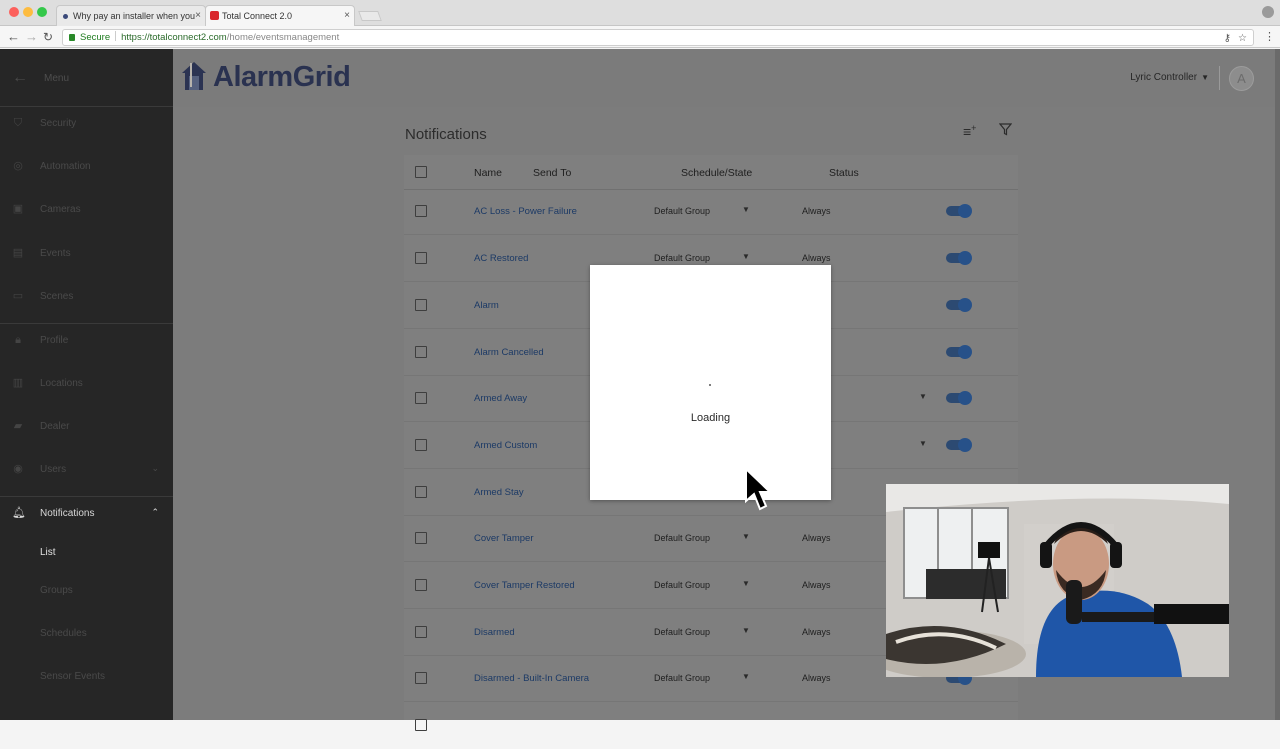  I want to click on sidebar-item-locations: ▥ Locations, so click(86, 384).